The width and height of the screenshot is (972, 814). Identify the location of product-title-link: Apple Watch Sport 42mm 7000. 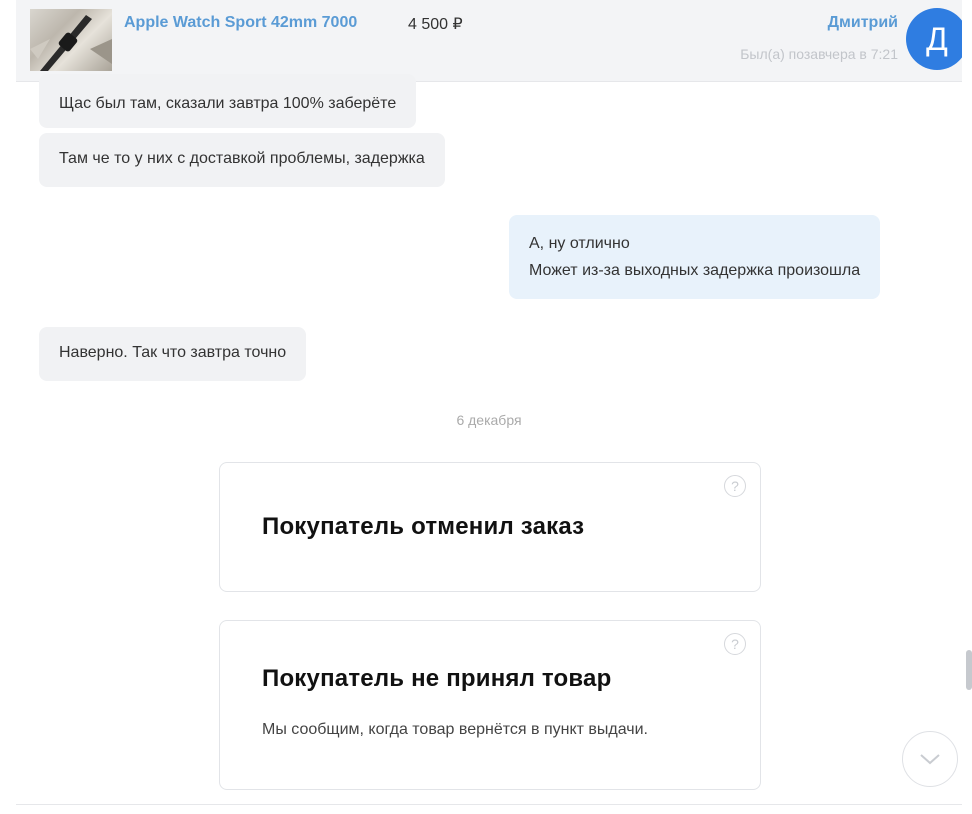
(240, 23).